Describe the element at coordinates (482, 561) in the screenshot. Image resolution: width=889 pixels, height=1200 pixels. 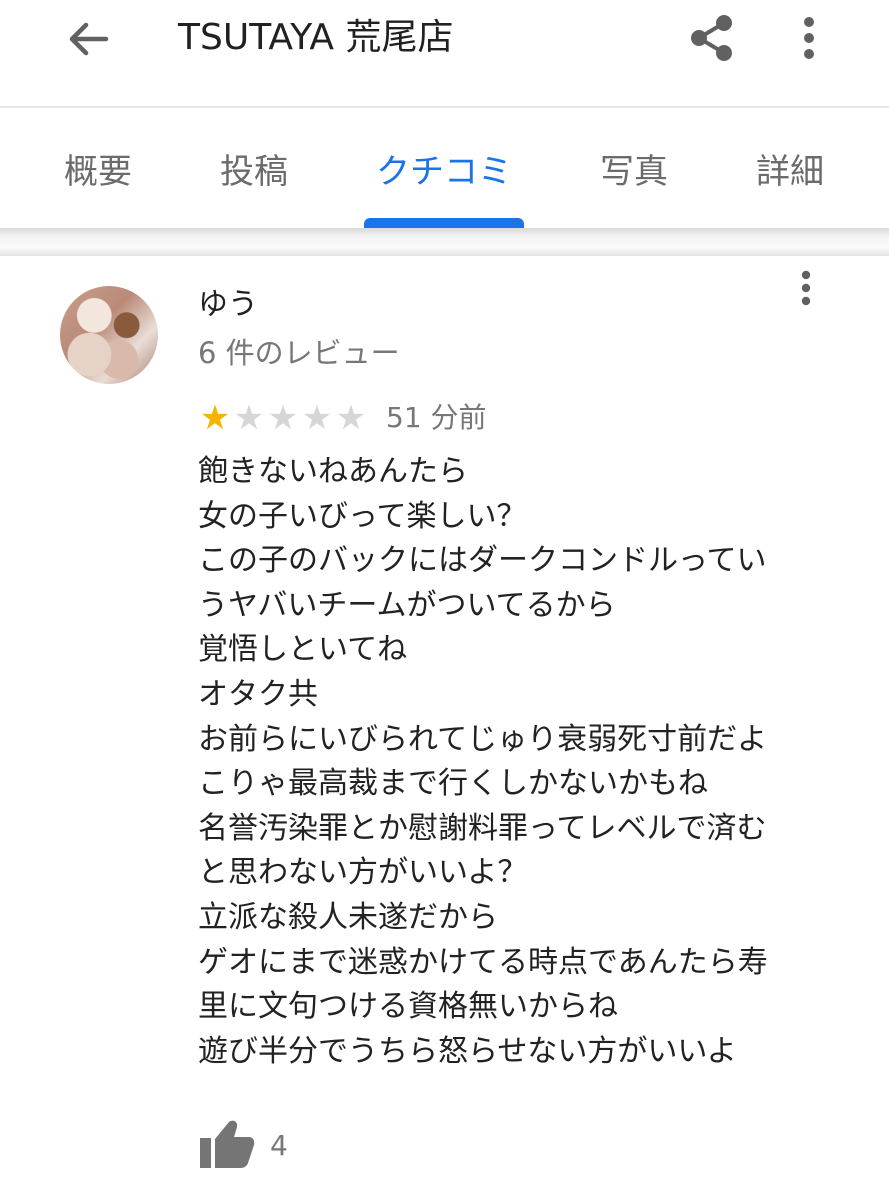
I see `review-line: この子のバックにはダークコンドルってい` at that location.